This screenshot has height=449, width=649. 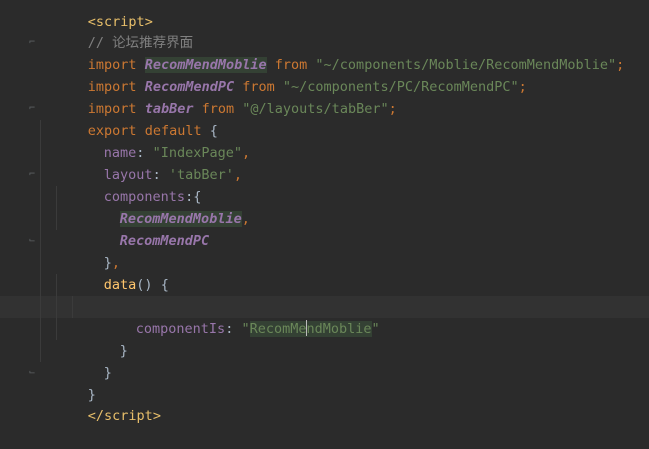 I want to click on code-line: export default {, so click(x=324, y=118).